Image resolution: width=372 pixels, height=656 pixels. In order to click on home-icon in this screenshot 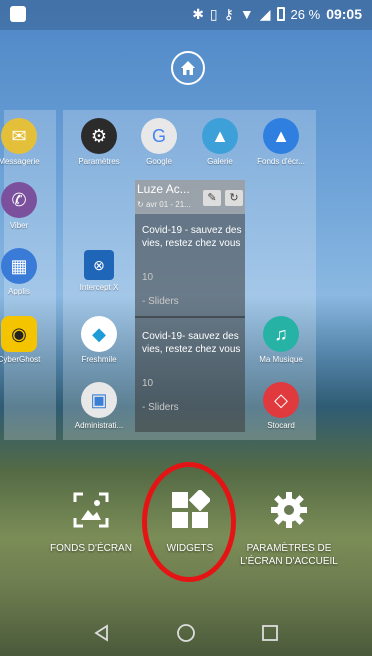, I will do `click(188, 68)`.